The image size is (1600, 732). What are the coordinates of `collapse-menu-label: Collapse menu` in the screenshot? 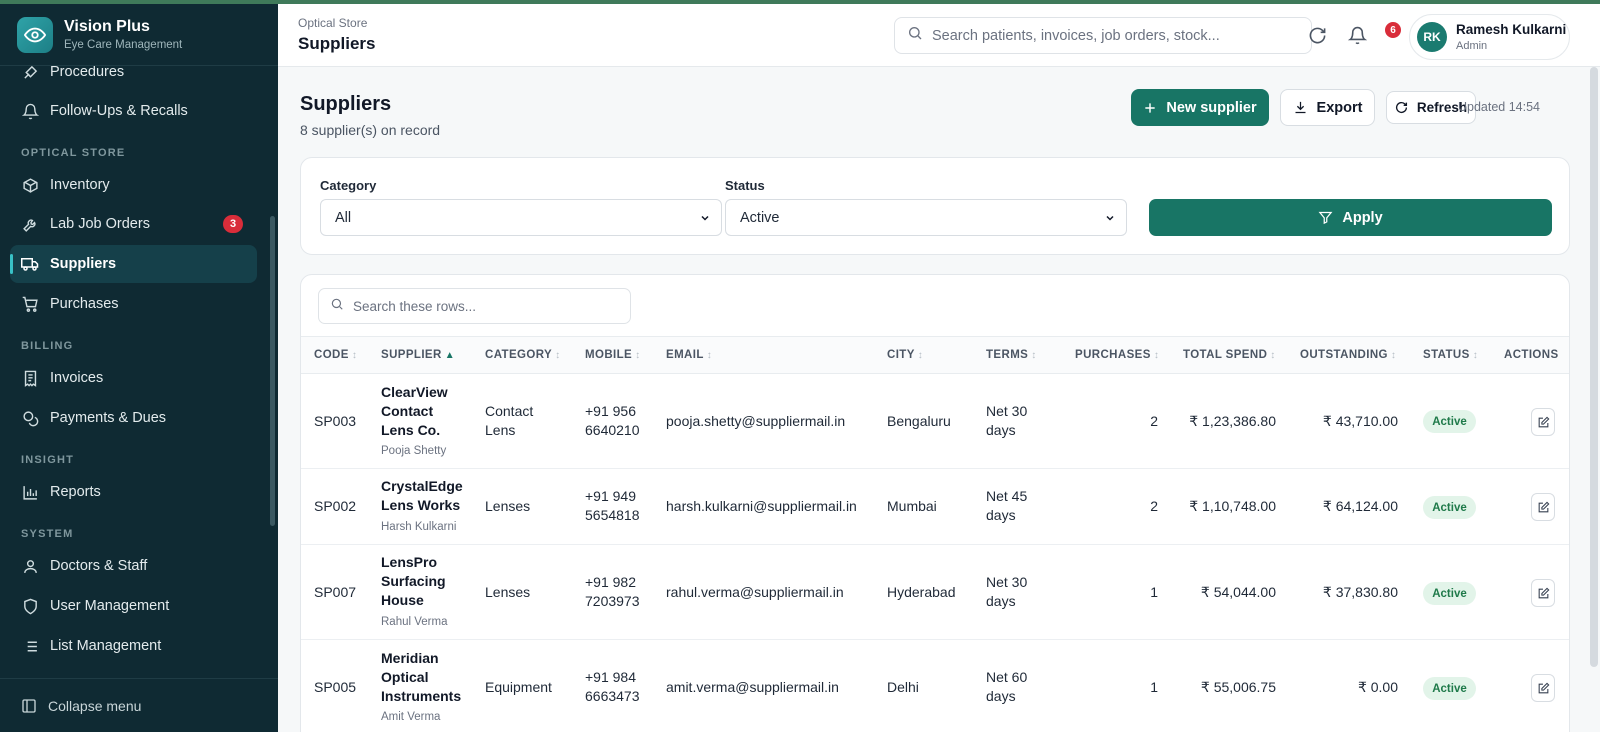 It's located at (95, 705).